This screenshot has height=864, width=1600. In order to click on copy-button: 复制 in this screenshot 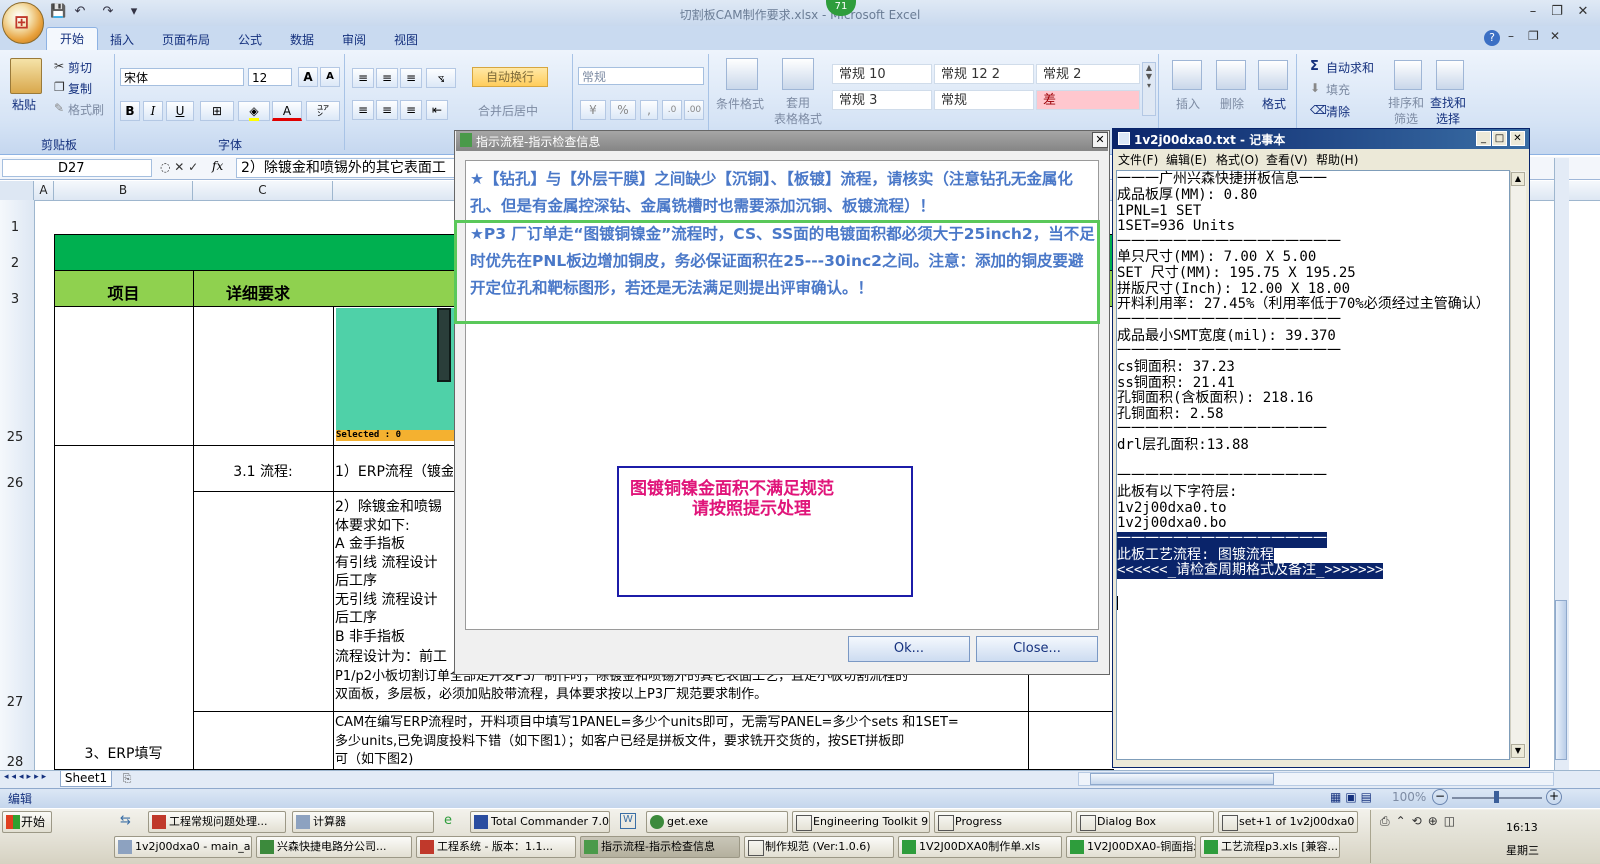, I will do `click(80, 88)`.